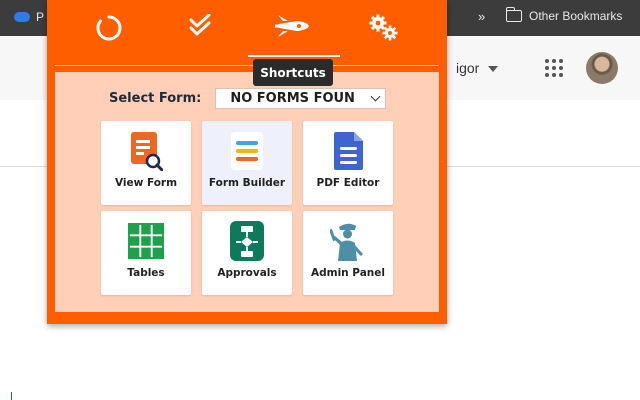 This screenshot has height=400, width=640. I want to click on popup-tabs, so click(247, 32).